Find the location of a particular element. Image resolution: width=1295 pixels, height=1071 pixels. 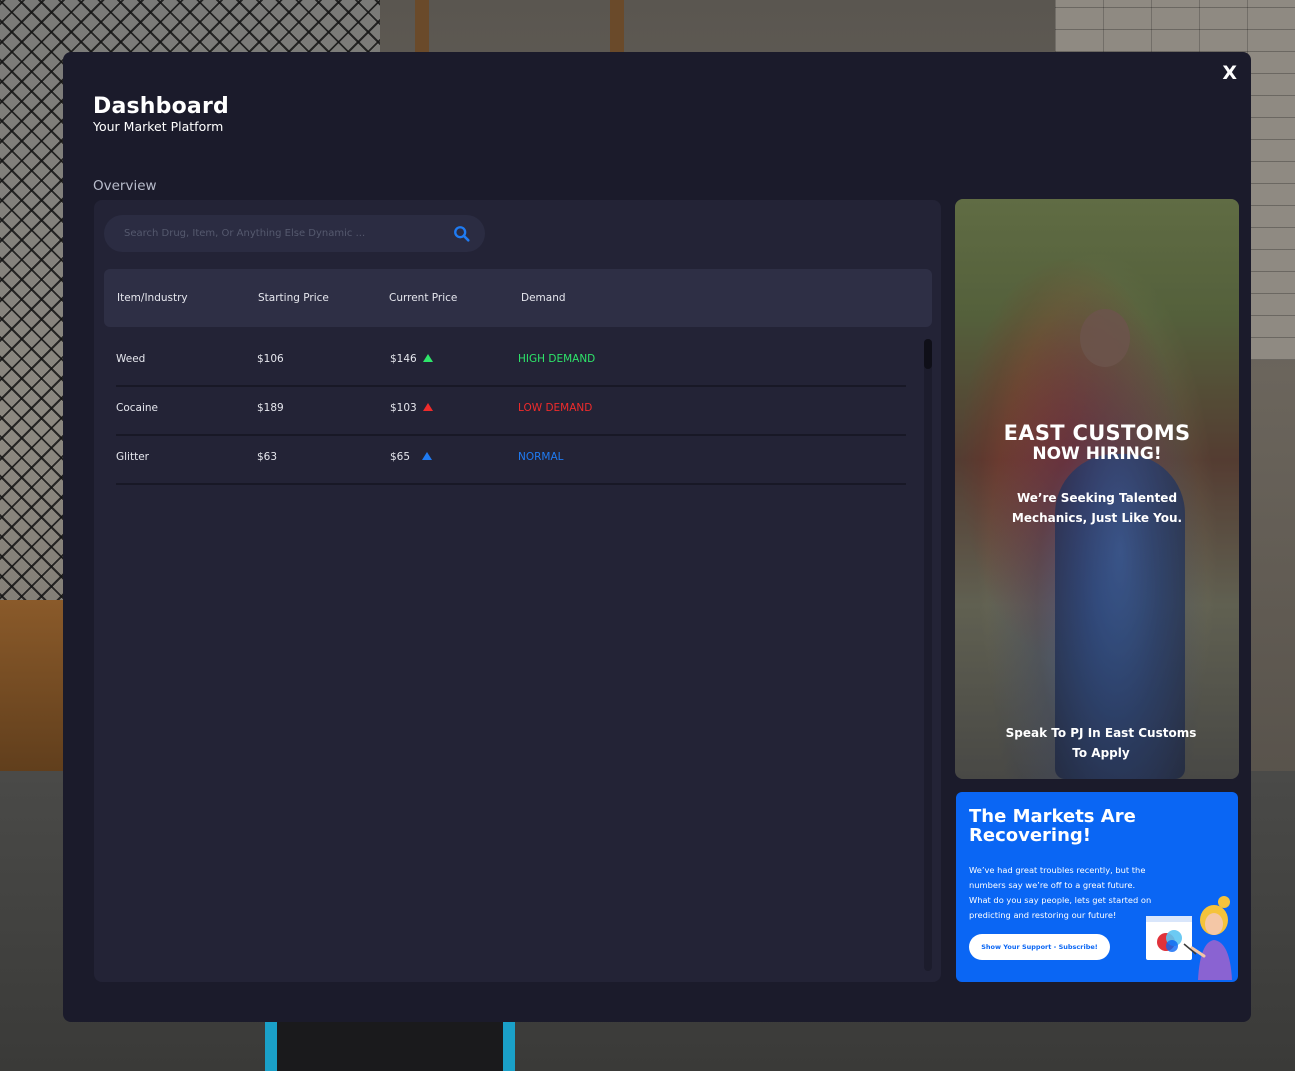

page-title: Dashboard is located at coordinates (161, 106).